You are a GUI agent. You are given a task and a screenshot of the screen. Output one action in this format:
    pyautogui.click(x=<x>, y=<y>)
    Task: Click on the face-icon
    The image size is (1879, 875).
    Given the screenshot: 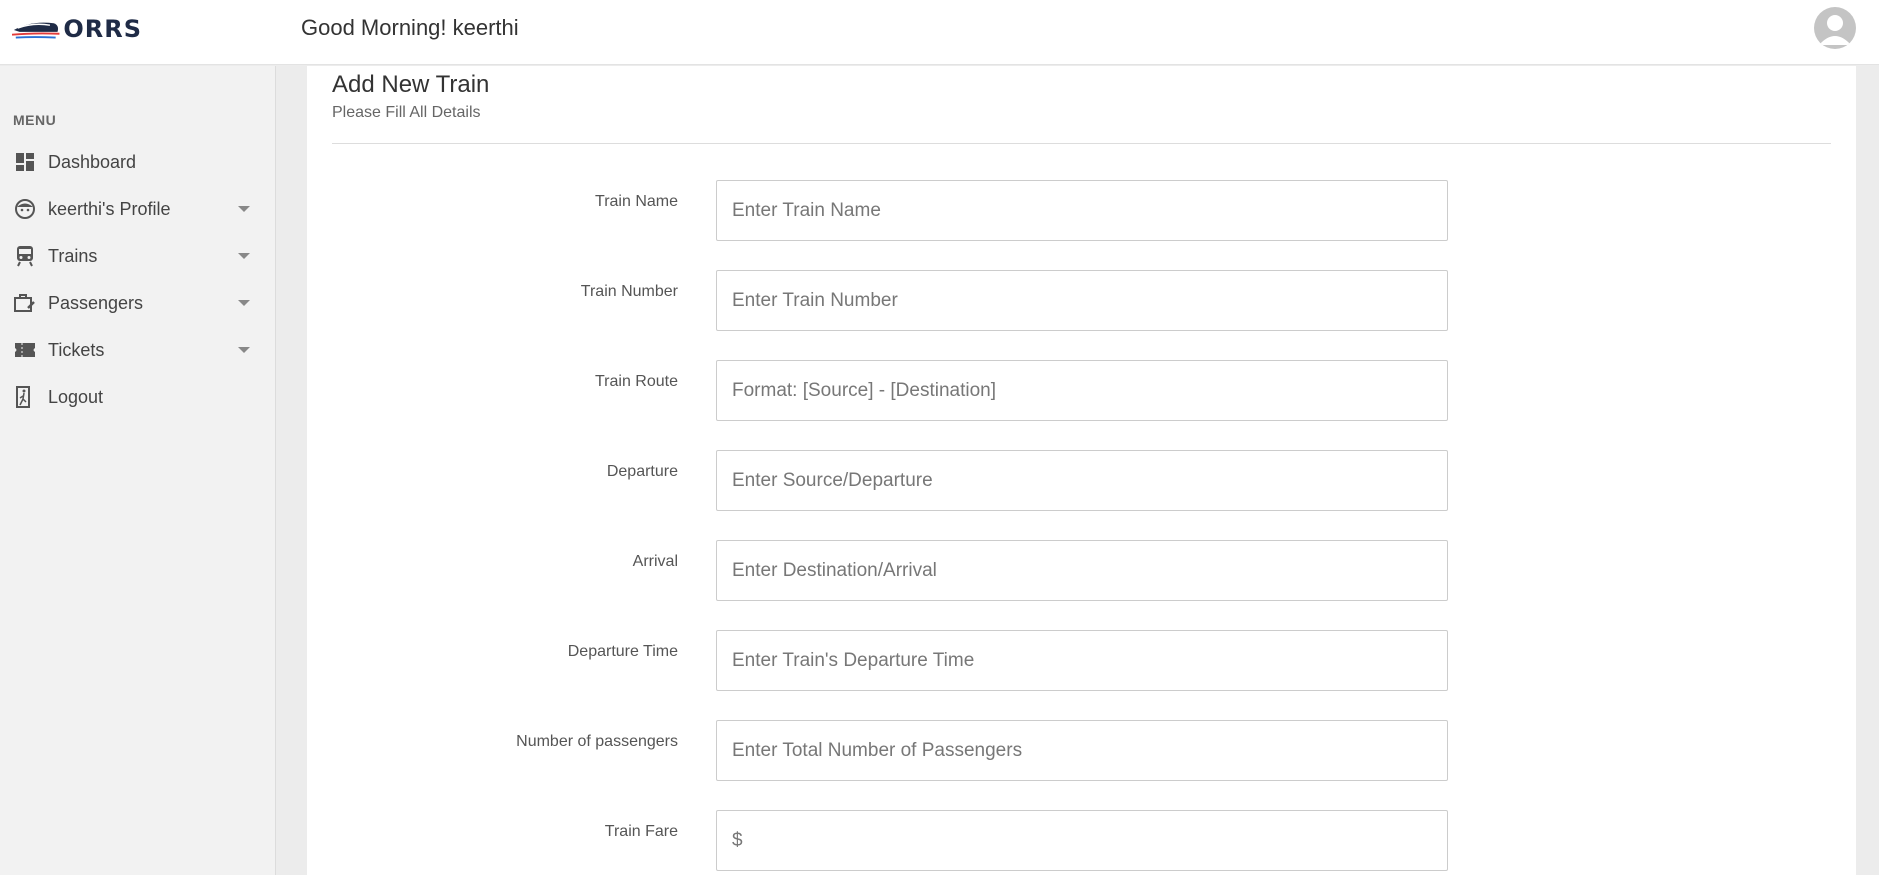 What is the action you would take?
    pyautogui.click(x=25, y=209)
    